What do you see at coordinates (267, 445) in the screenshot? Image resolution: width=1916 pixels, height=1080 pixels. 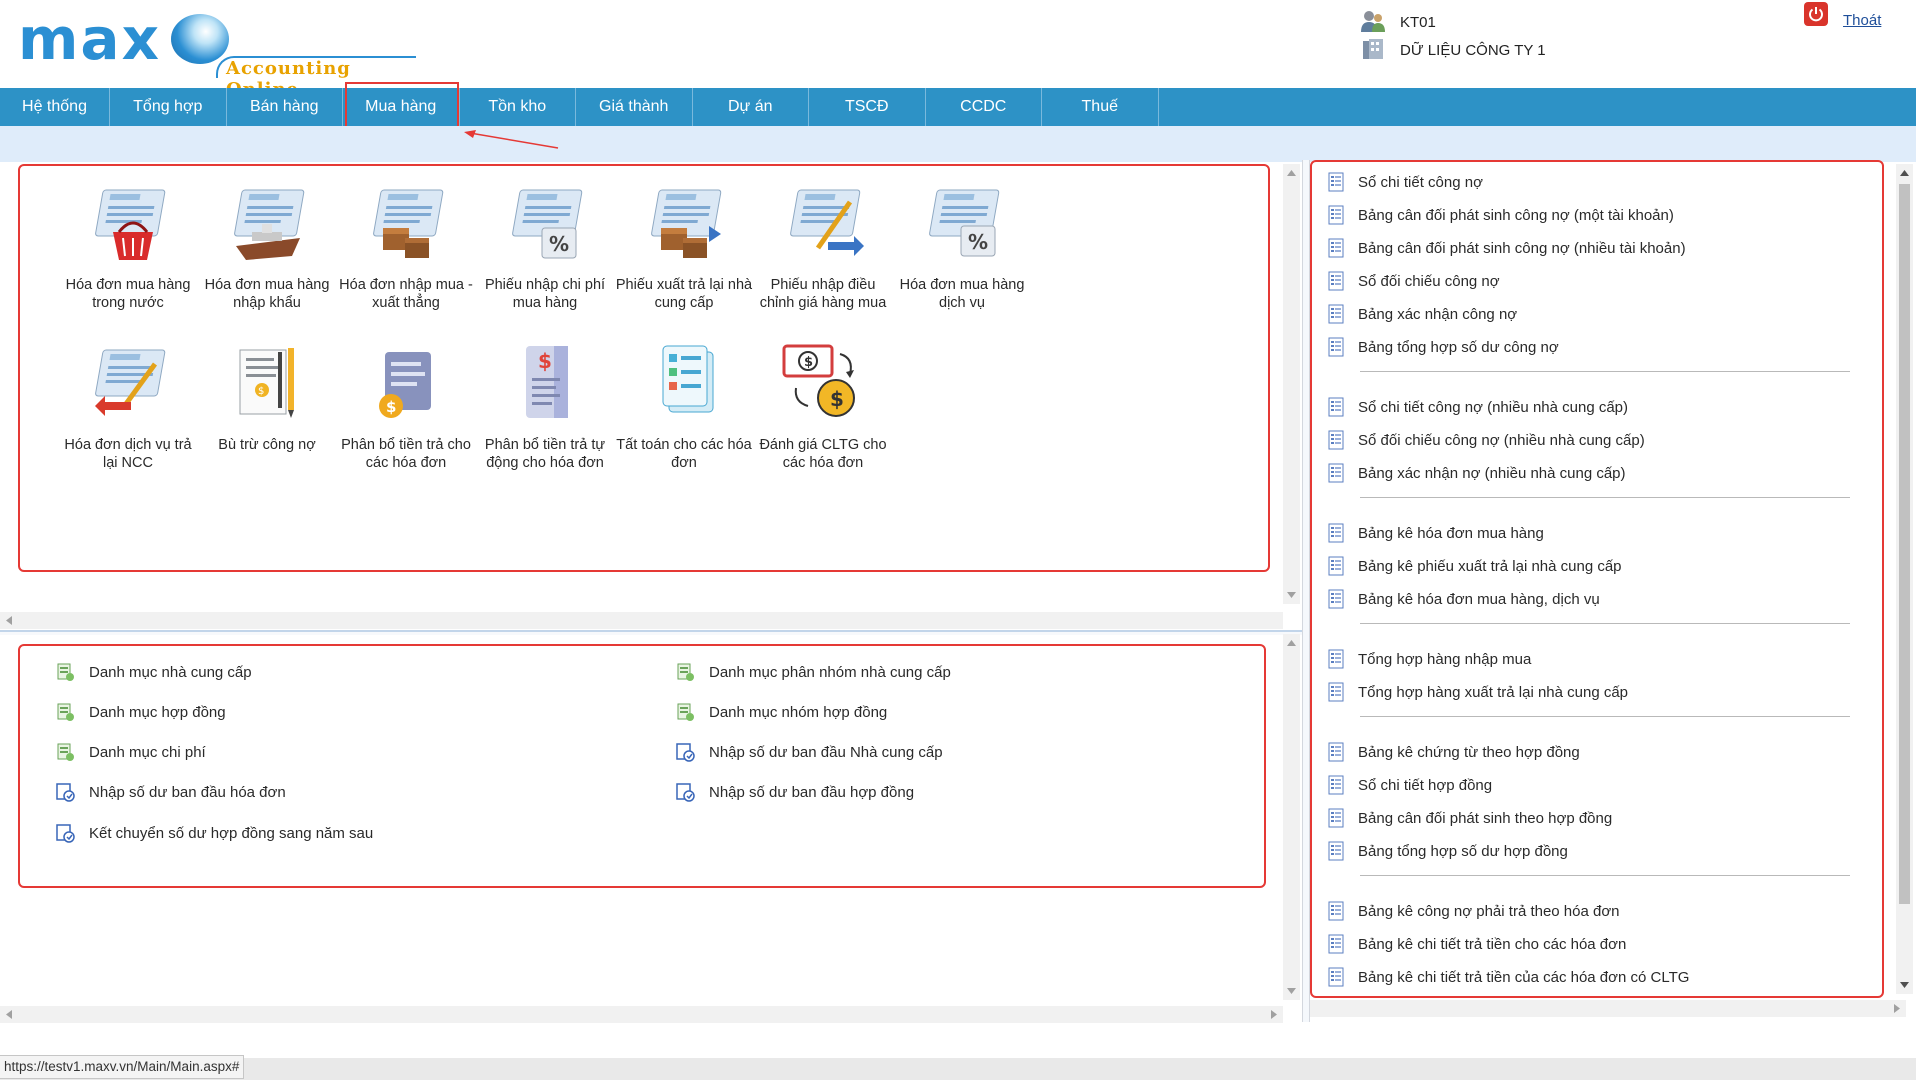 I see `function-tile-label: Bù trừ công nợ` at bounding box center [267, 445].